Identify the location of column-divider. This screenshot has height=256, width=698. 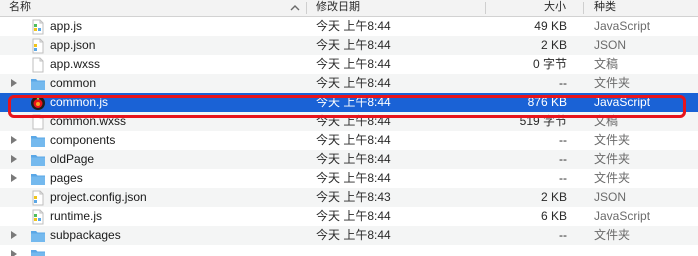
(583, 8).